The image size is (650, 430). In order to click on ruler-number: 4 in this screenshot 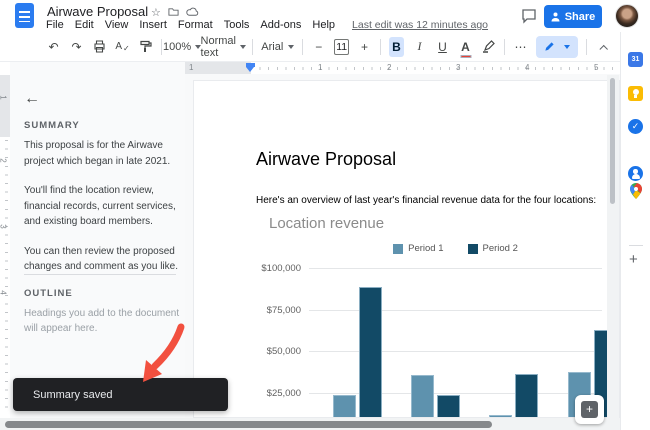, I will do `click(527, 67)`.